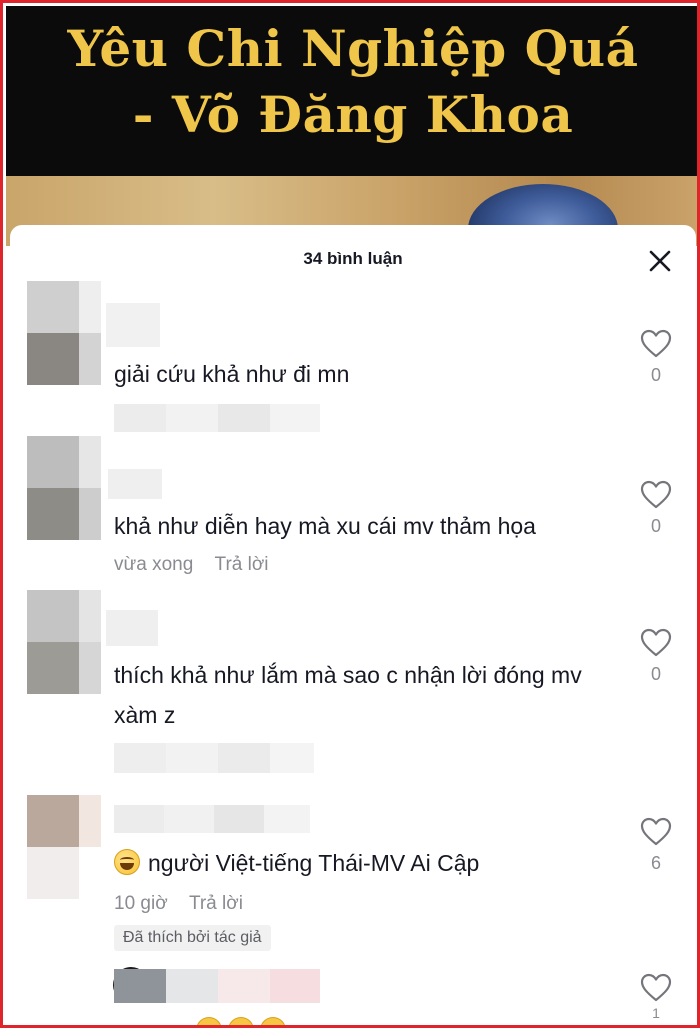 This screenshot has height=1028, width=700. I want to click on comment-count: 34 bình luận, so click(353, 258).